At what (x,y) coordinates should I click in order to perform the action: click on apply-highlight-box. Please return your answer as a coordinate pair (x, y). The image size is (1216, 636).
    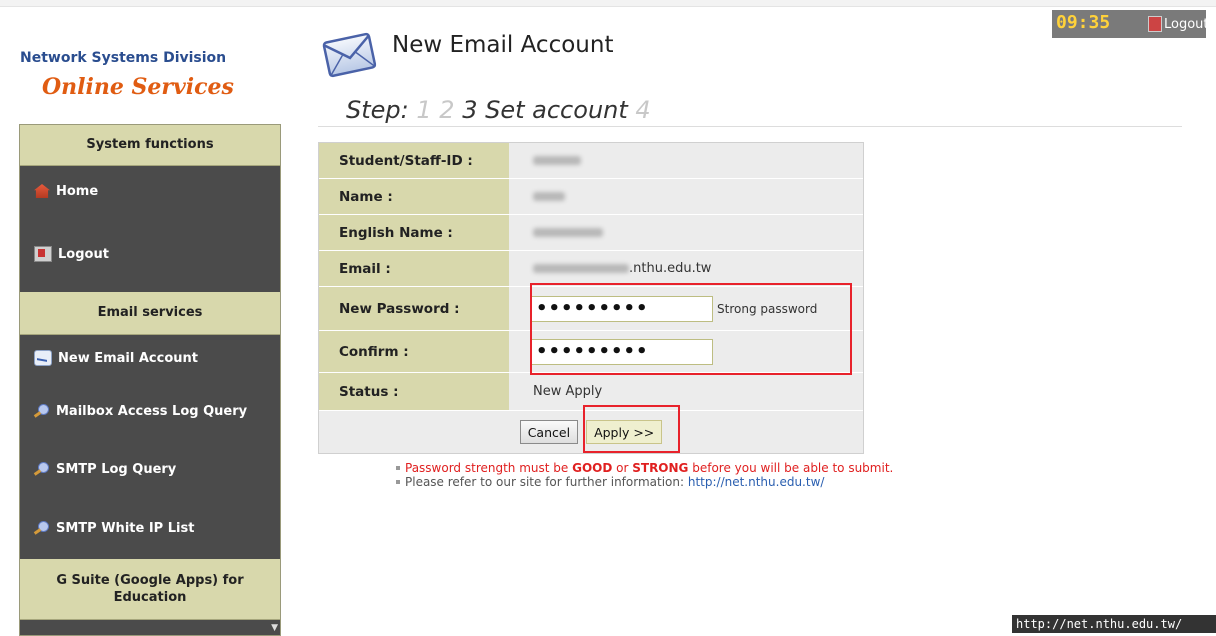
    Looking at the image, I should click on (631, 429).